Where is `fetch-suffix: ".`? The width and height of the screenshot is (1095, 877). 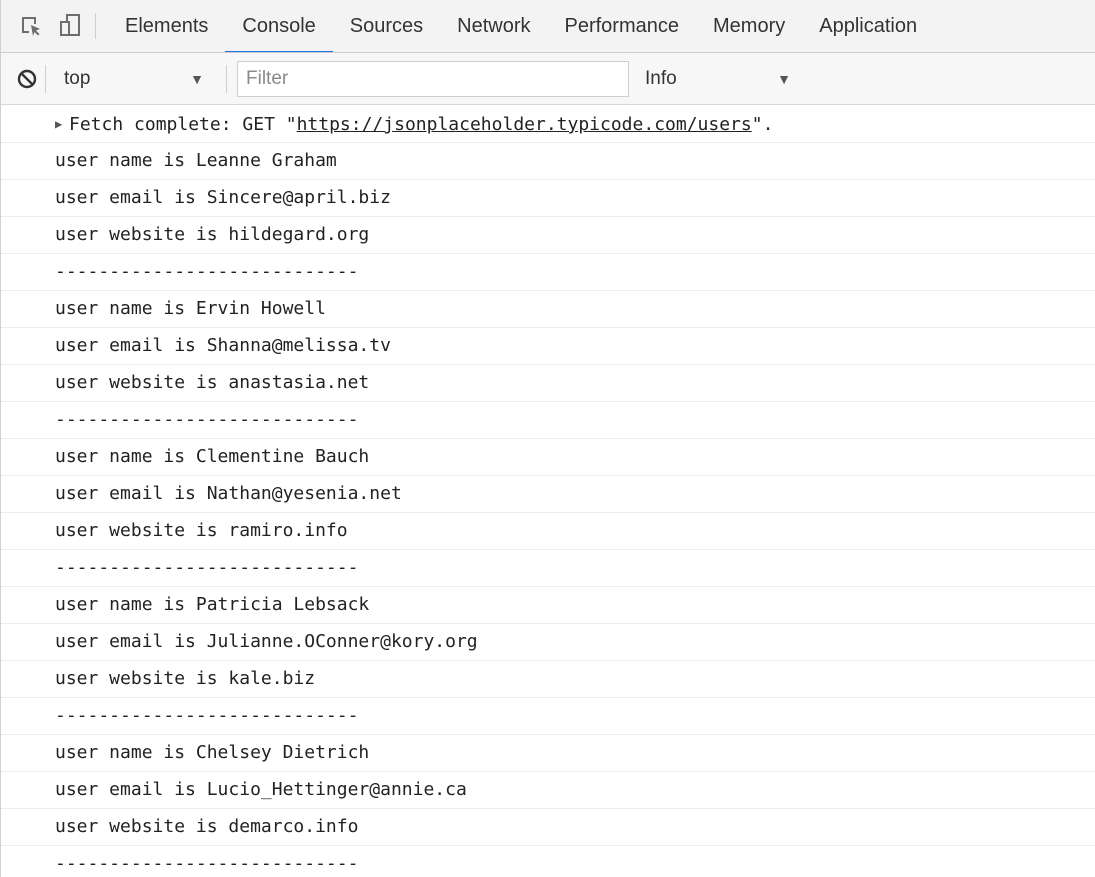
fetch-suffix: ". is located at coordinates (762, 124).